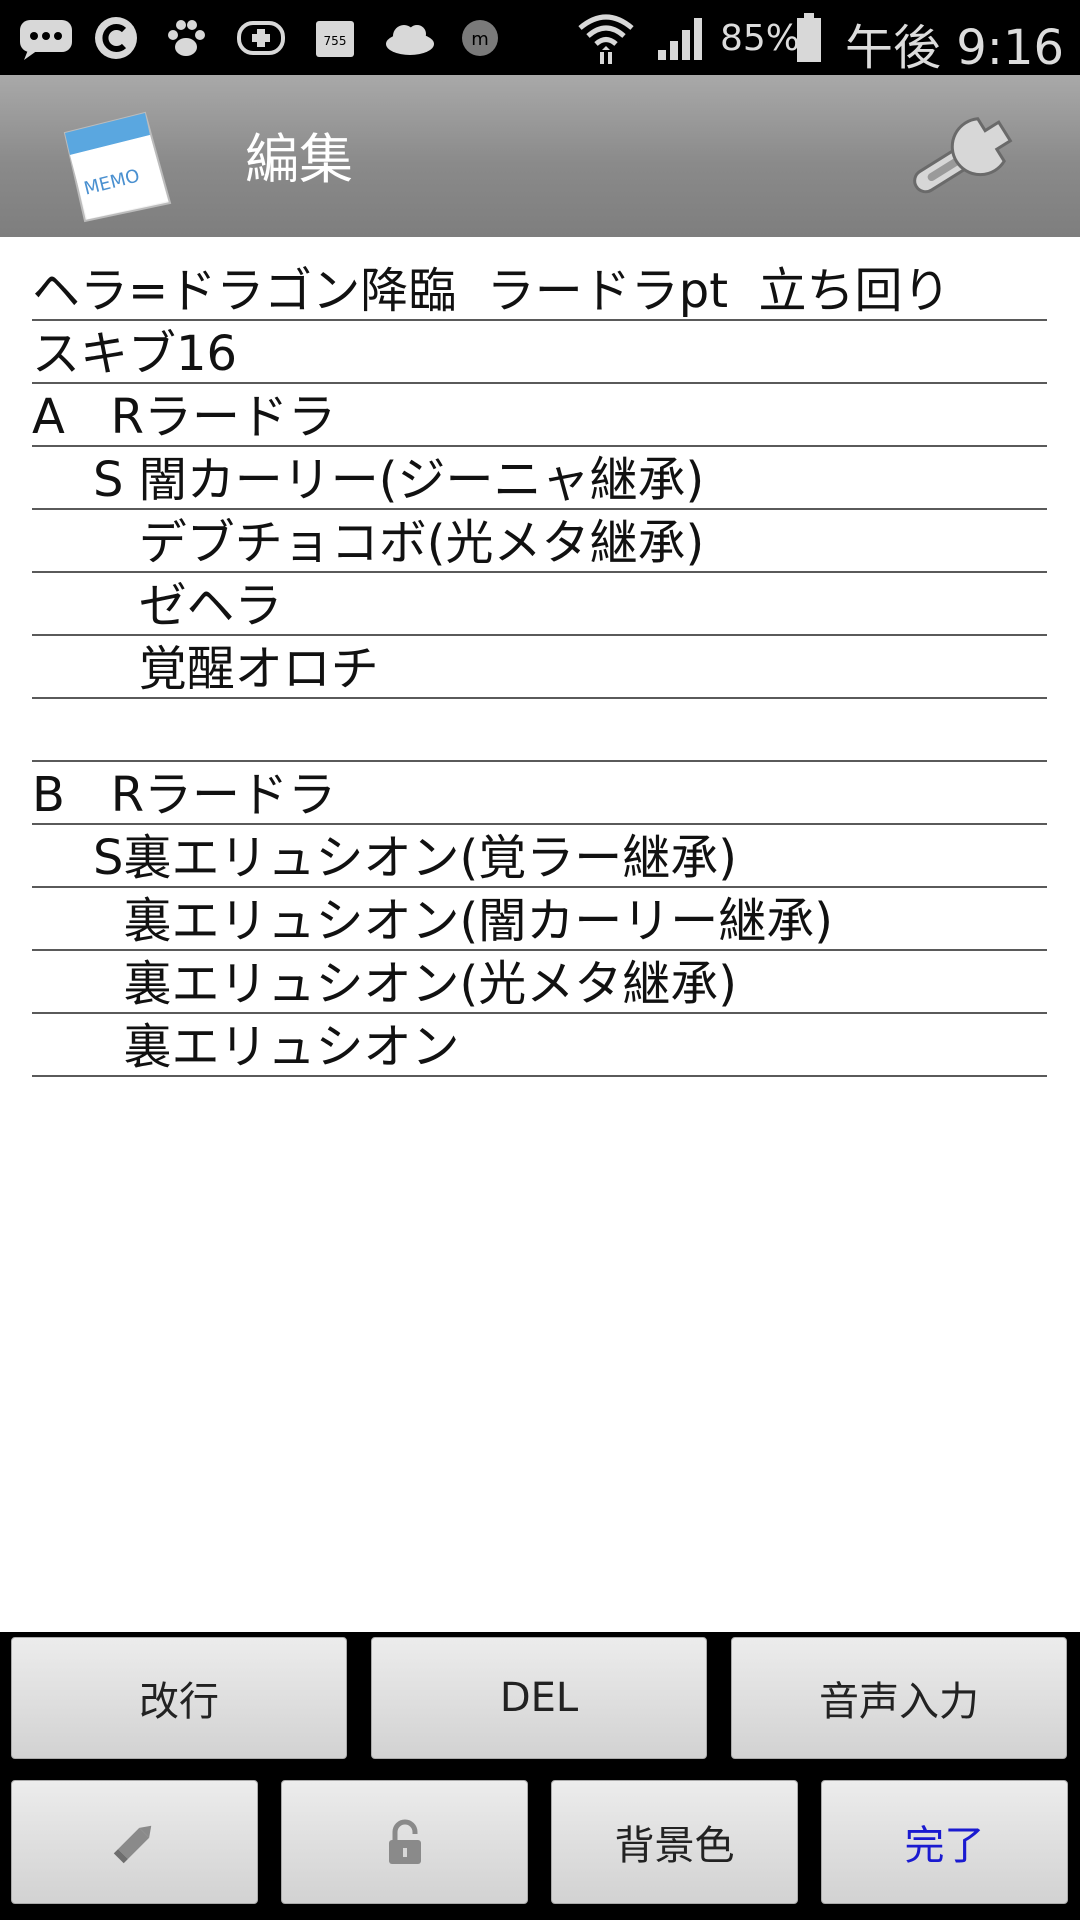 The width and height of the screenshot is (1080, 1920). I want to click on status-time: 午後 9:16, so click(955, 48).